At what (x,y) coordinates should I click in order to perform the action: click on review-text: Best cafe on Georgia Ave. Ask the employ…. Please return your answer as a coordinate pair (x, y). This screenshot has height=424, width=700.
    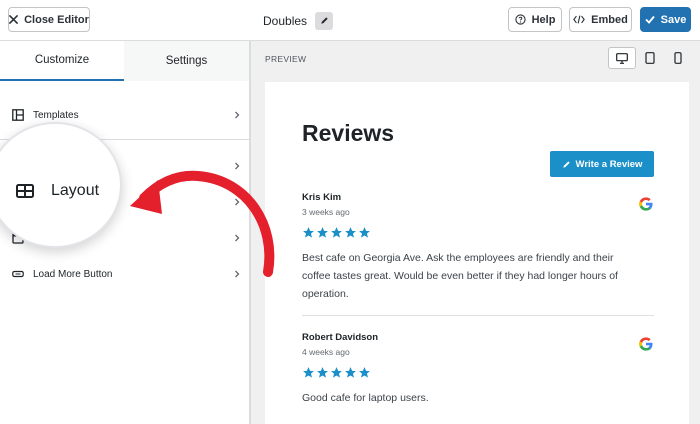
    Looking at the image, I should click on (460, 276).